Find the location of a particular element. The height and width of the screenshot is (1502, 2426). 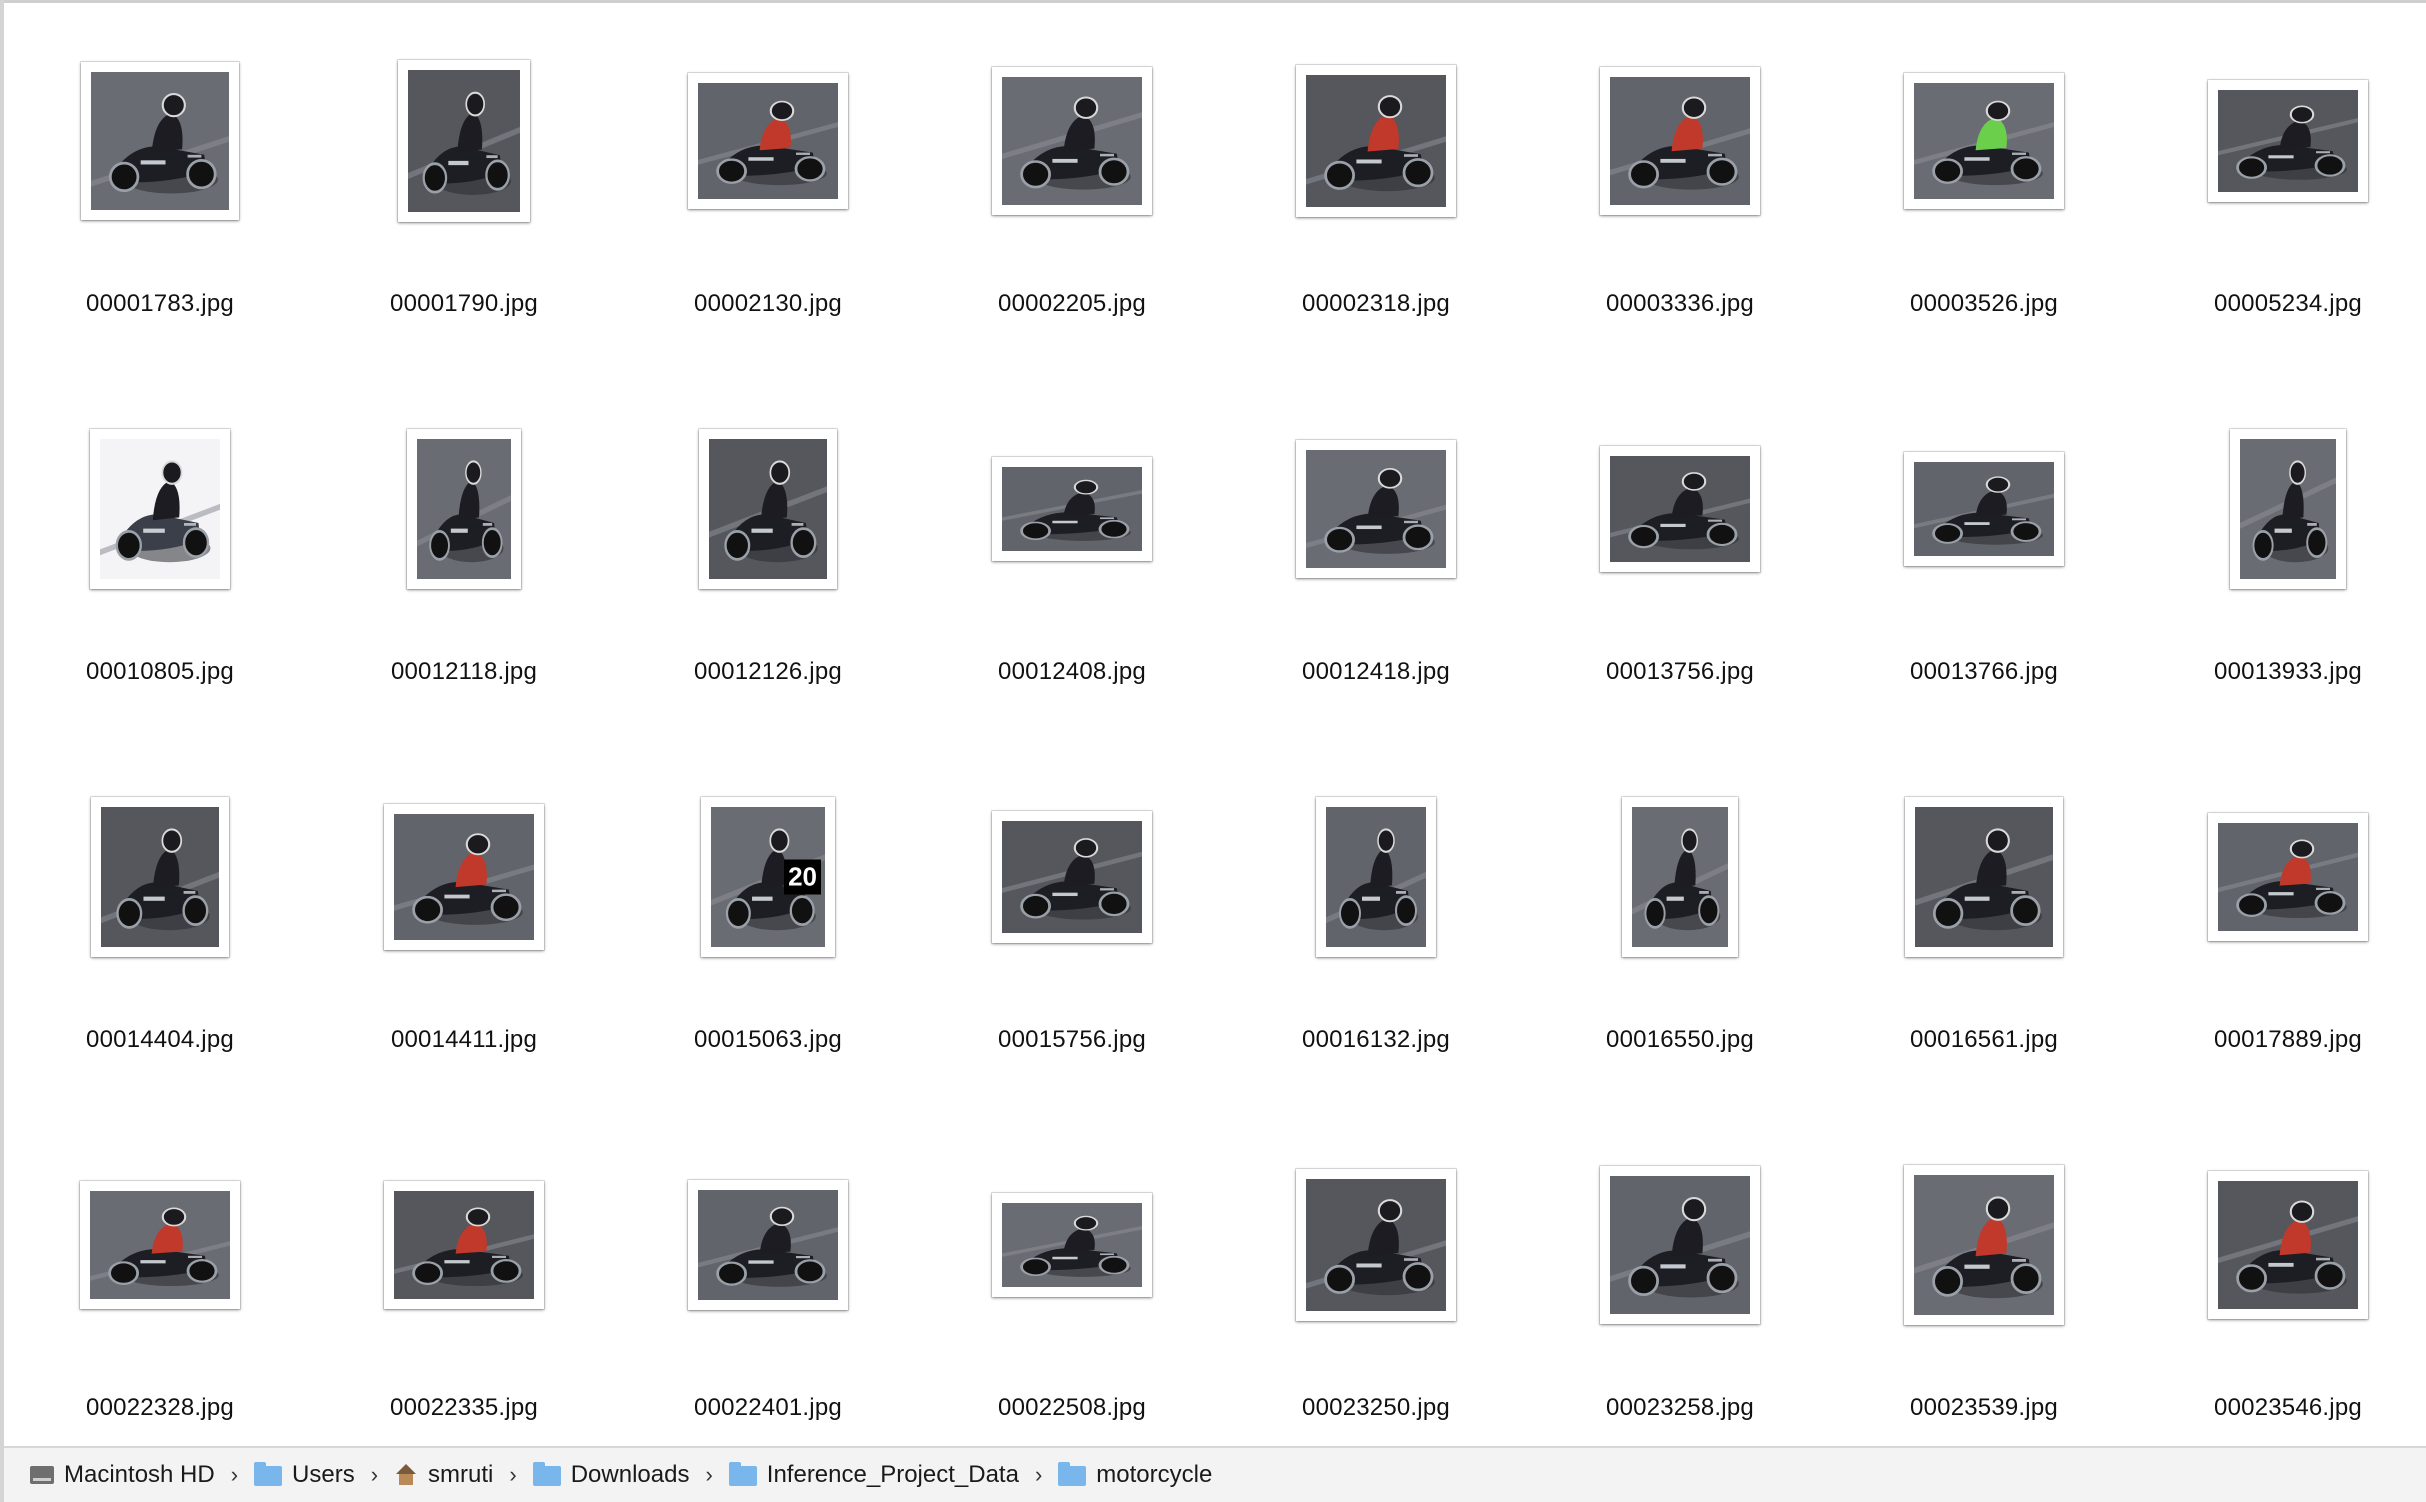

file-item: 00013766.jpg is located at coordinates (1984, 558).